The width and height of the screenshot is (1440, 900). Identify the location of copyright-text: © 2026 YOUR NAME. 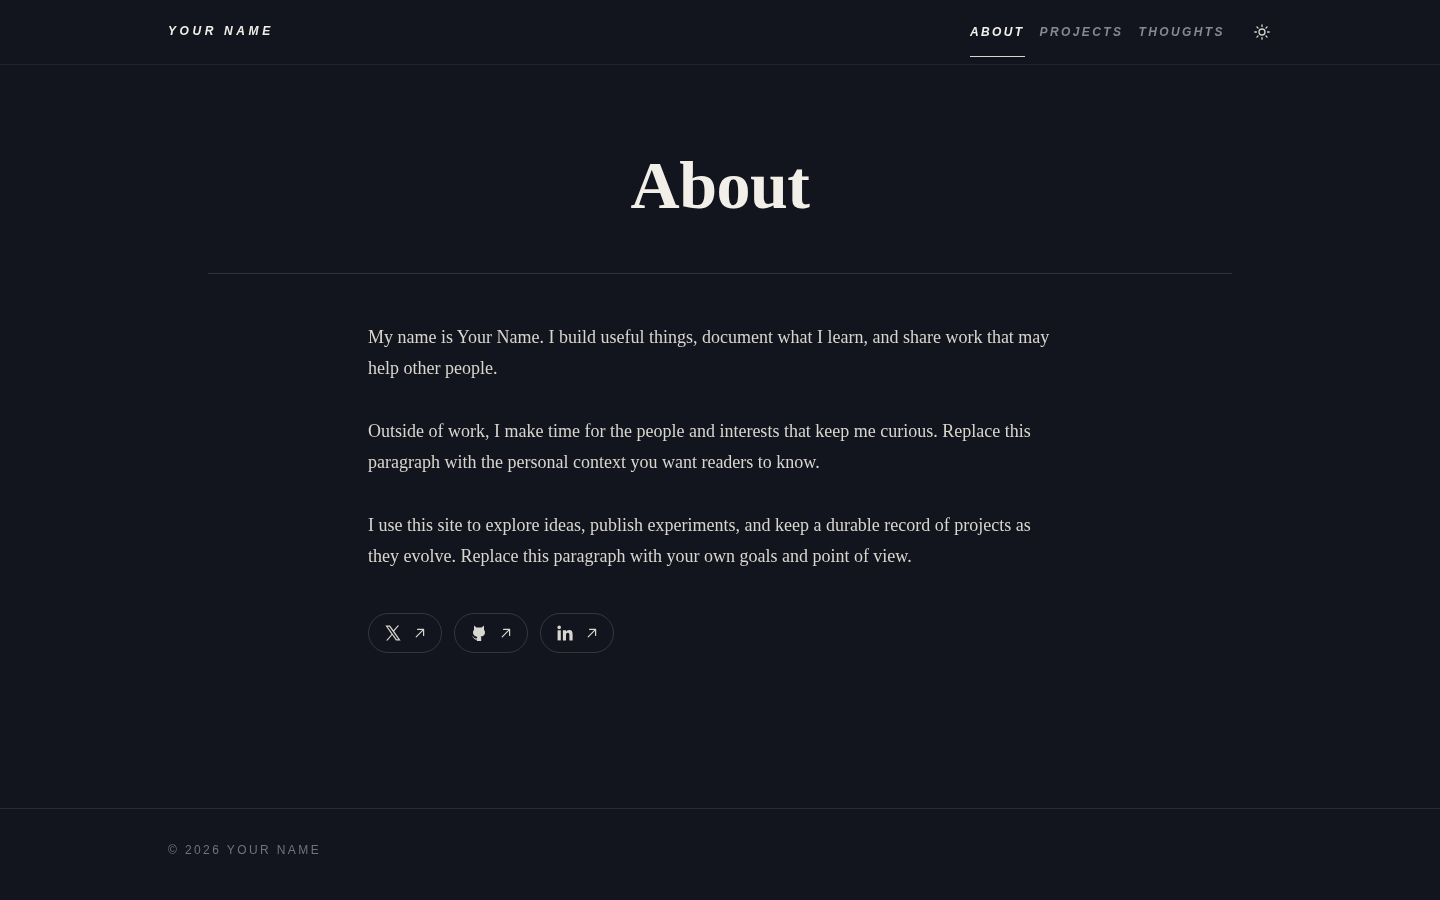
(245, 850).